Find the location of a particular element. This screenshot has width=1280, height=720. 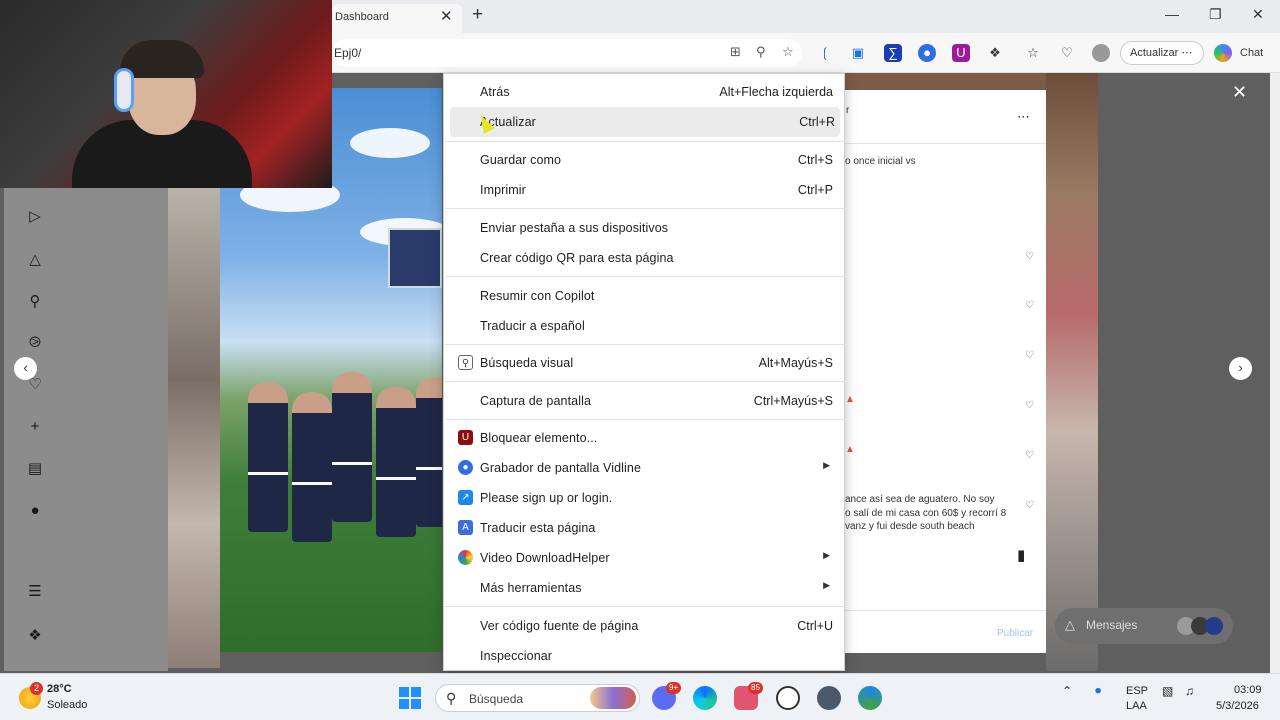

clock-date: 5/3/2026 is located at coordinates (1237, 706).